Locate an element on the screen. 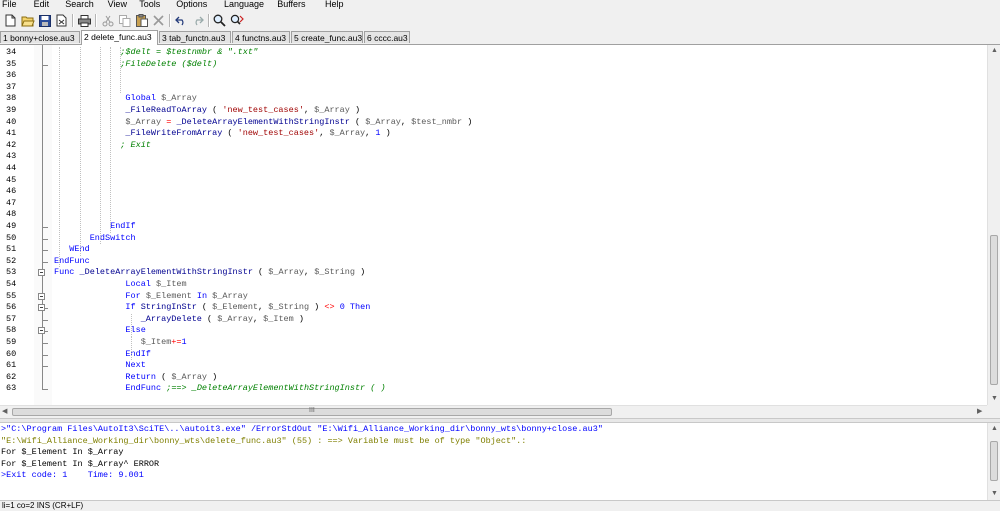 Image resolution: width=1000 pixels, height=511 pixels. output-vertical-scrollbar: ▲ ▼ is located at coordinates (993, 461).